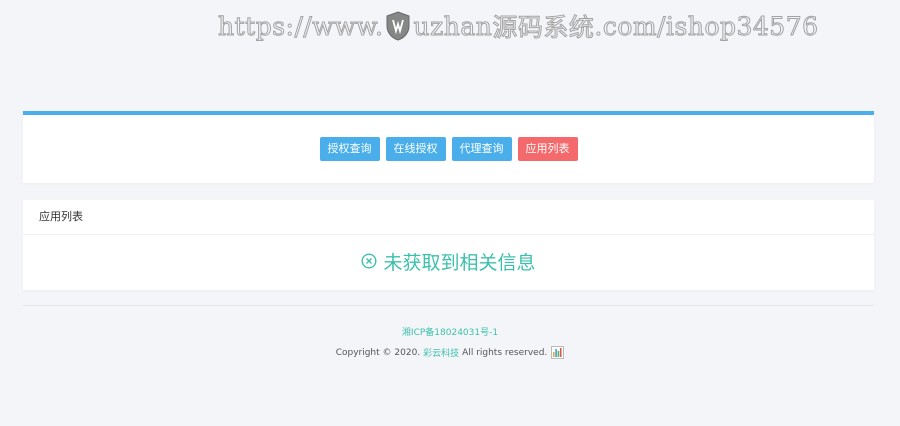 Image resolution: width=900 pixels, height=426 pixels. Describe the element at coordinates (706, 26) in the screenshot. I see `watermark-suffix: .com/ishop34576` at that location.